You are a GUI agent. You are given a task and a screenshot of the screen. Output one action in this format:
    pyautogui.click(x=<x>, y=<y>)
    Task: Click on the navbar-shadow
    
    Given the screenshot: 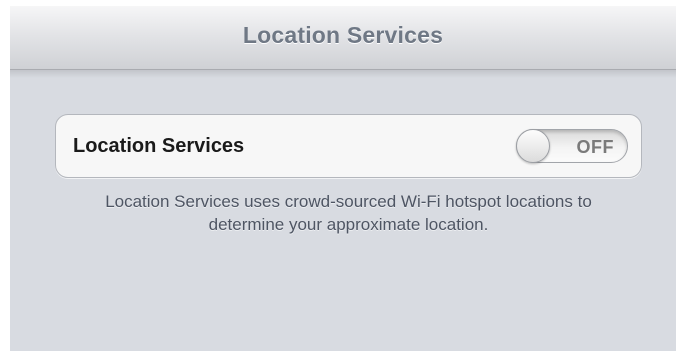 What is the action you would take?
    pyautogui.click(x=343, y=74)
    